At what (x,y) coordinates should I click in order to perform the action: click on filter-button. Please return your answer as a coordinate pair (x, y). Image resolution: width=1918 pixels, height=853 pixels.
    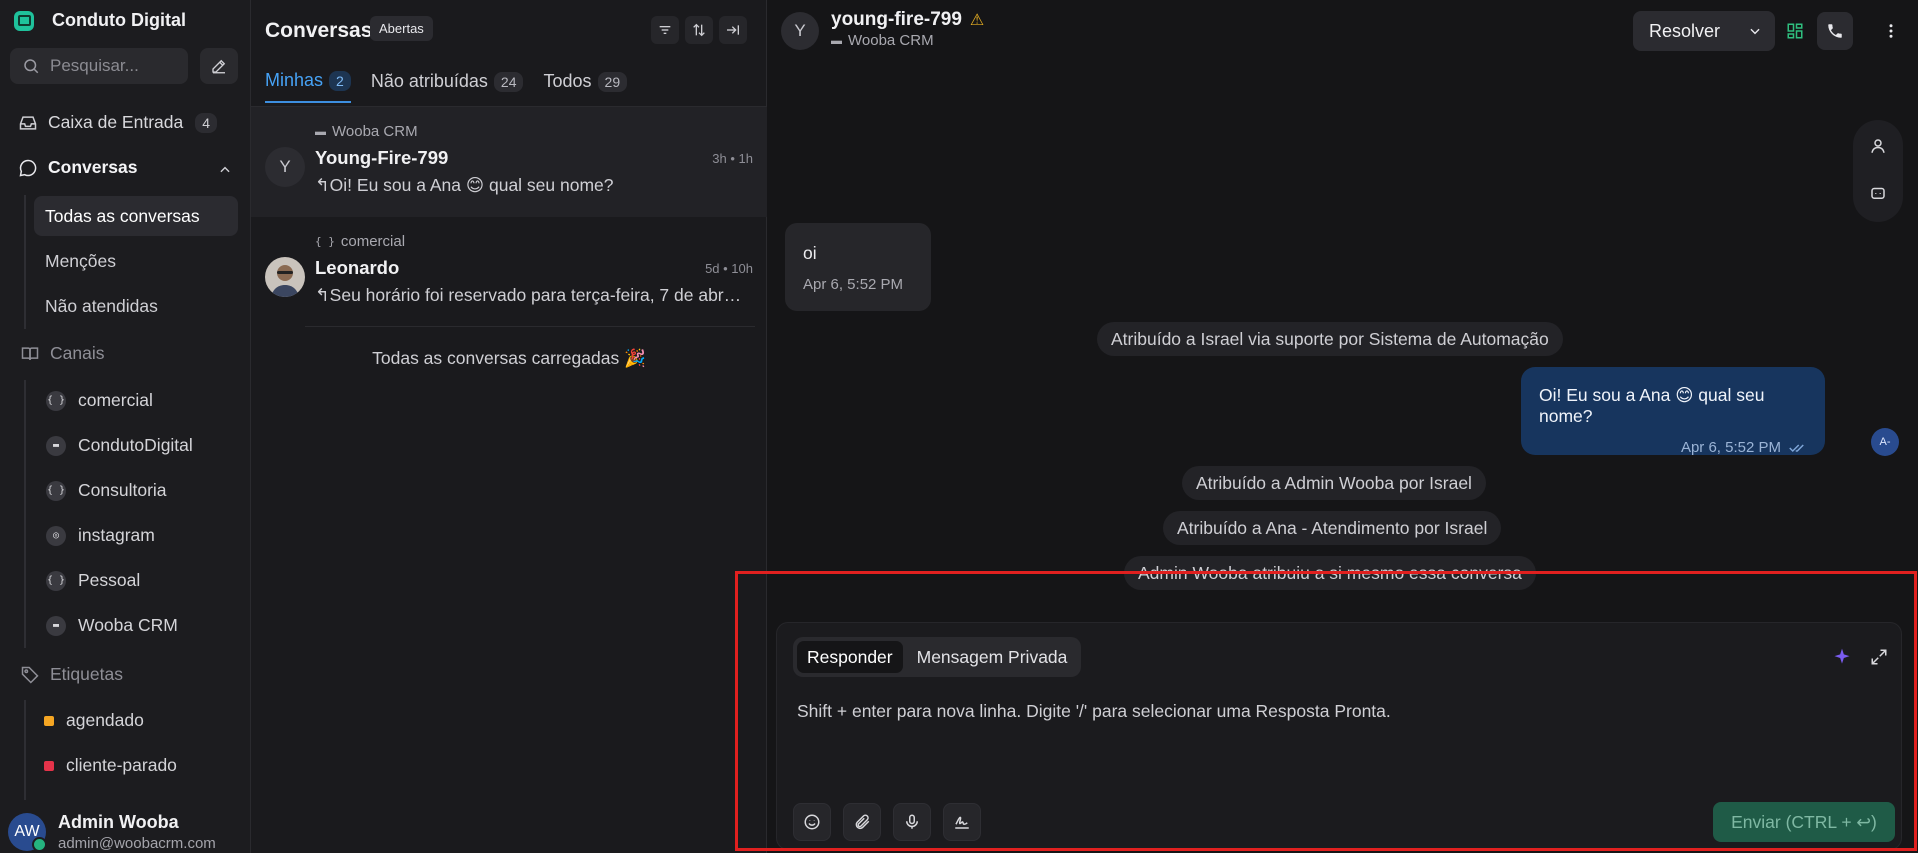
    Looking at the image, I should click on (665, 30).